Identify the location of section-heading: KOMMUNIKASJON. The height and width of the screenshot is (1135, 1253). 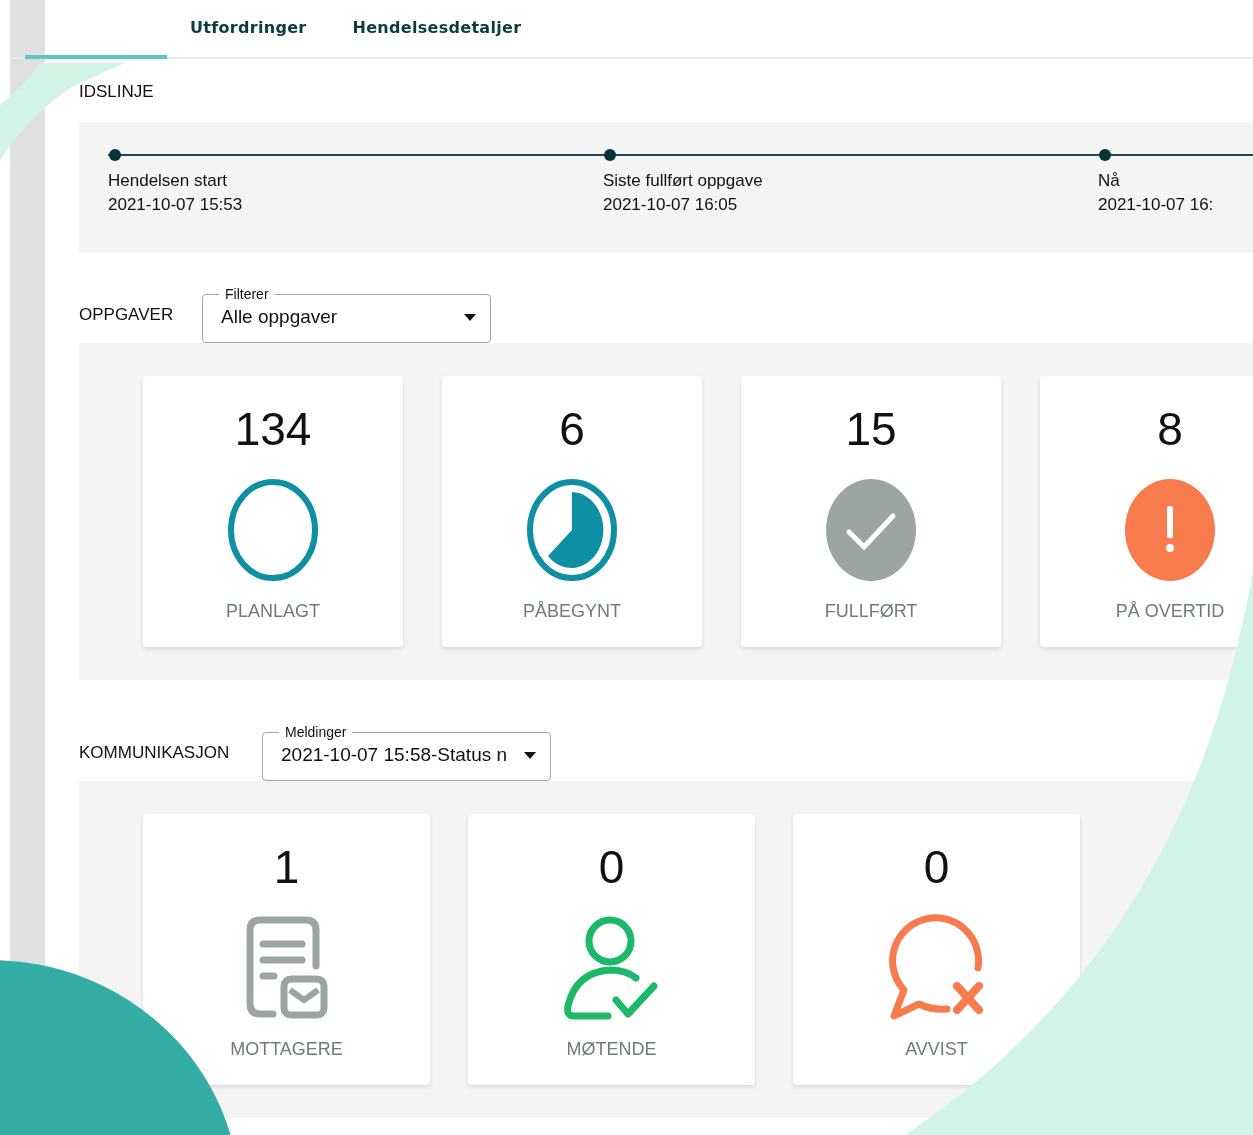
(155, 752).